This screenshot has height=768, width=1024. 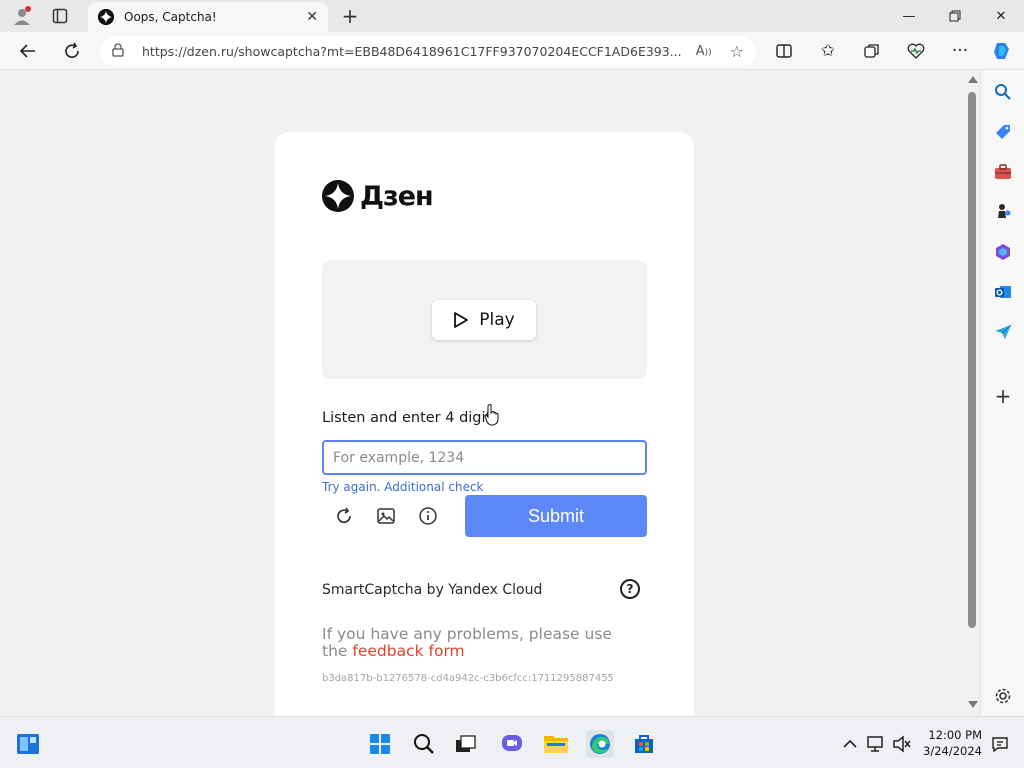 I want to click on profile-icon, so click(x=22, y=16).